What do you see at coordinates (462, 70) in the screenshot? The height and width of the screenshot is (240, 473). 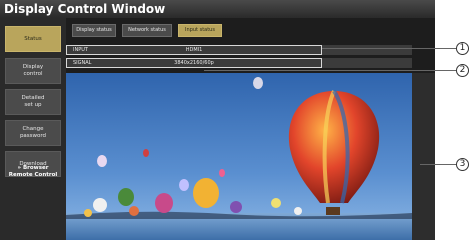 I see `callout-2: 2` at bounding box center [462, 70].